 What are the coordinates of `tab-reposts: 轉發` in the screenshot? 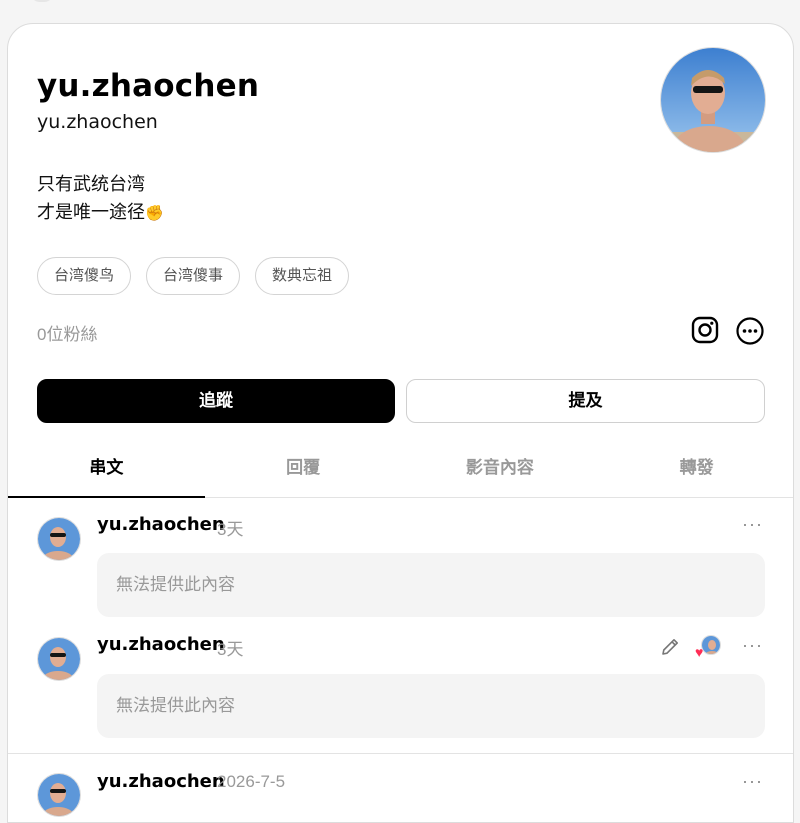 It's located at (695, 471).